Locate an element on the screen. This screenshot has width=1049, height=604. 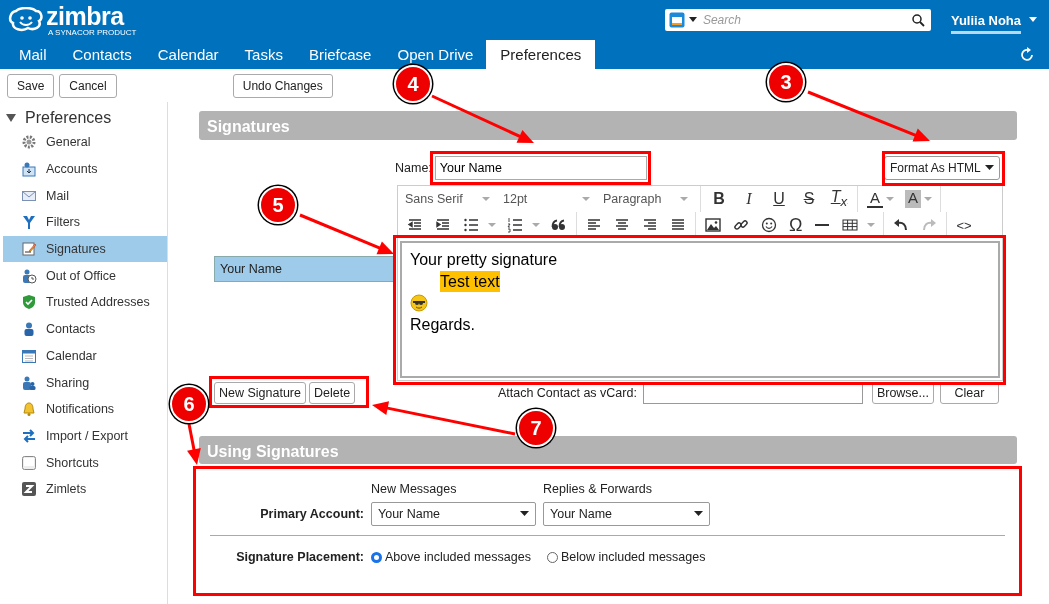
logo-icon is located at coordinates (26, 20).